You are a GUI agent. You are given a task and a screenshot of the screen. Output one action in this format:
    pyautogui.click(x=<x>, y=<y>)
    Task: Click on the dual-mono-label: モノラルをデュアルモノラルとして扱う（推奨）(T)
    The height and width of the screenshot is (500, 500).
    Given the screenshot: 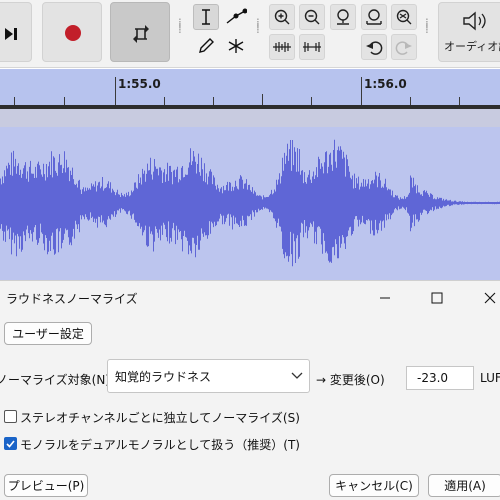 What is the action you would take?
    pyautogui.click(x=160, y=445)
    